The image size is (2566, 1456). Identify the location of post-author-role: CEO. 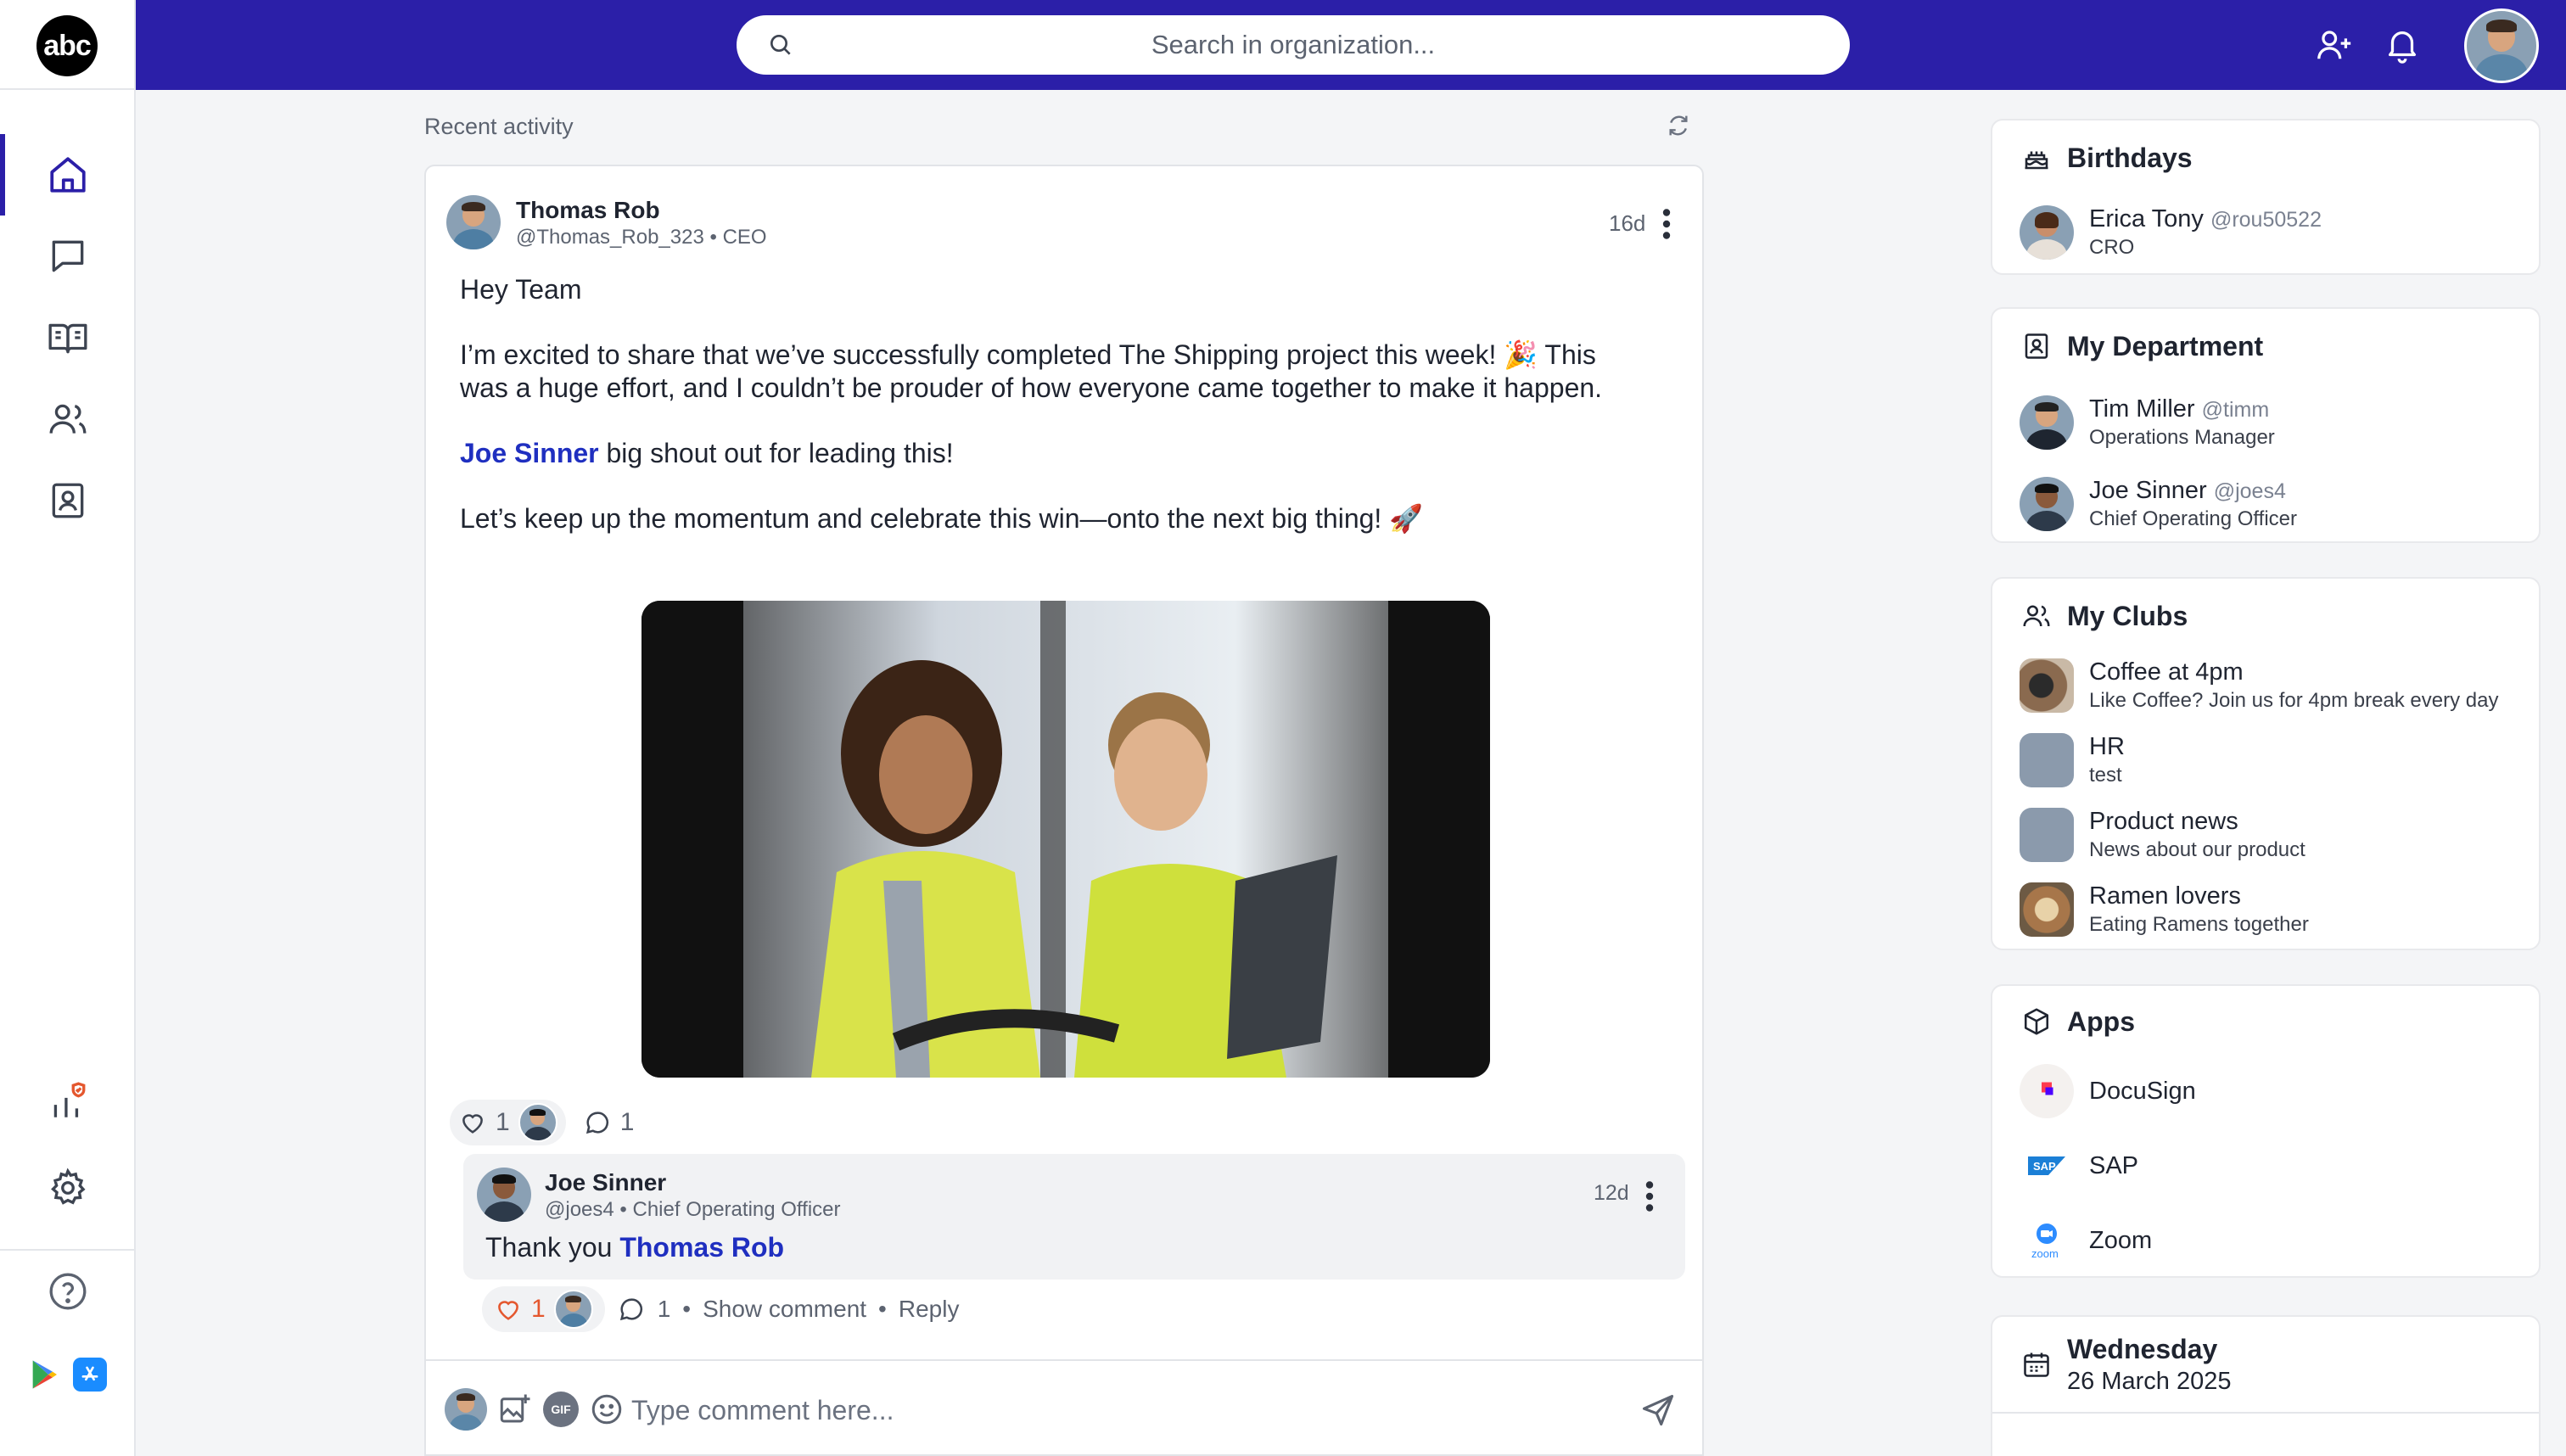
(744, 237).